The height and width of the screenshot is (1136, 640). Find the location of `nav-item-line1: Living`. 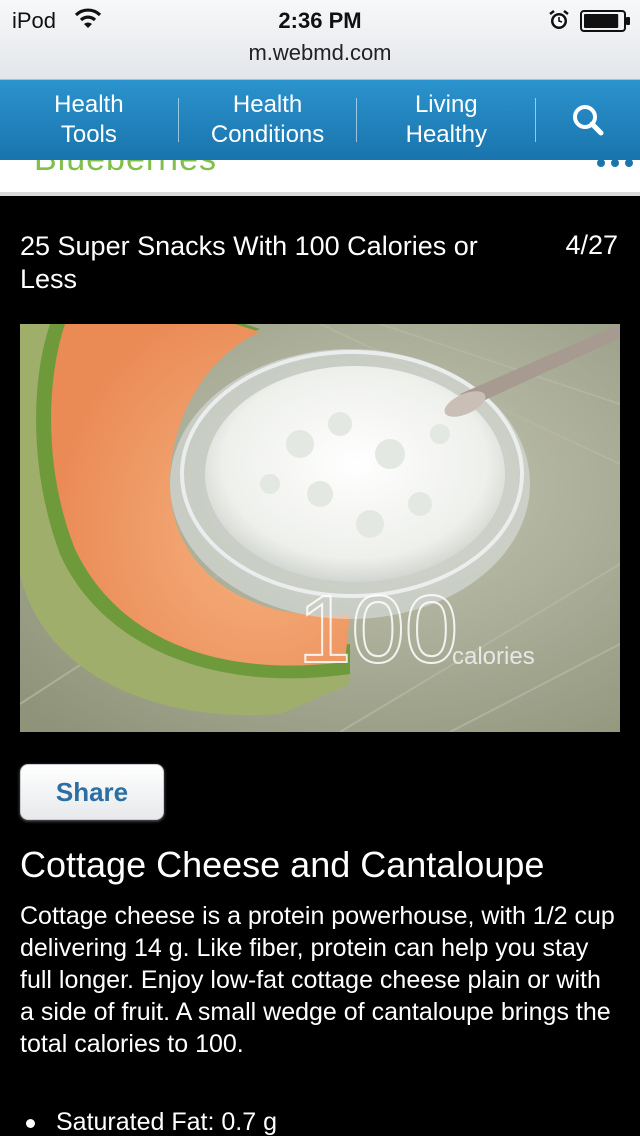

nav-item-line1: Living is located at coordinates (446, 104).